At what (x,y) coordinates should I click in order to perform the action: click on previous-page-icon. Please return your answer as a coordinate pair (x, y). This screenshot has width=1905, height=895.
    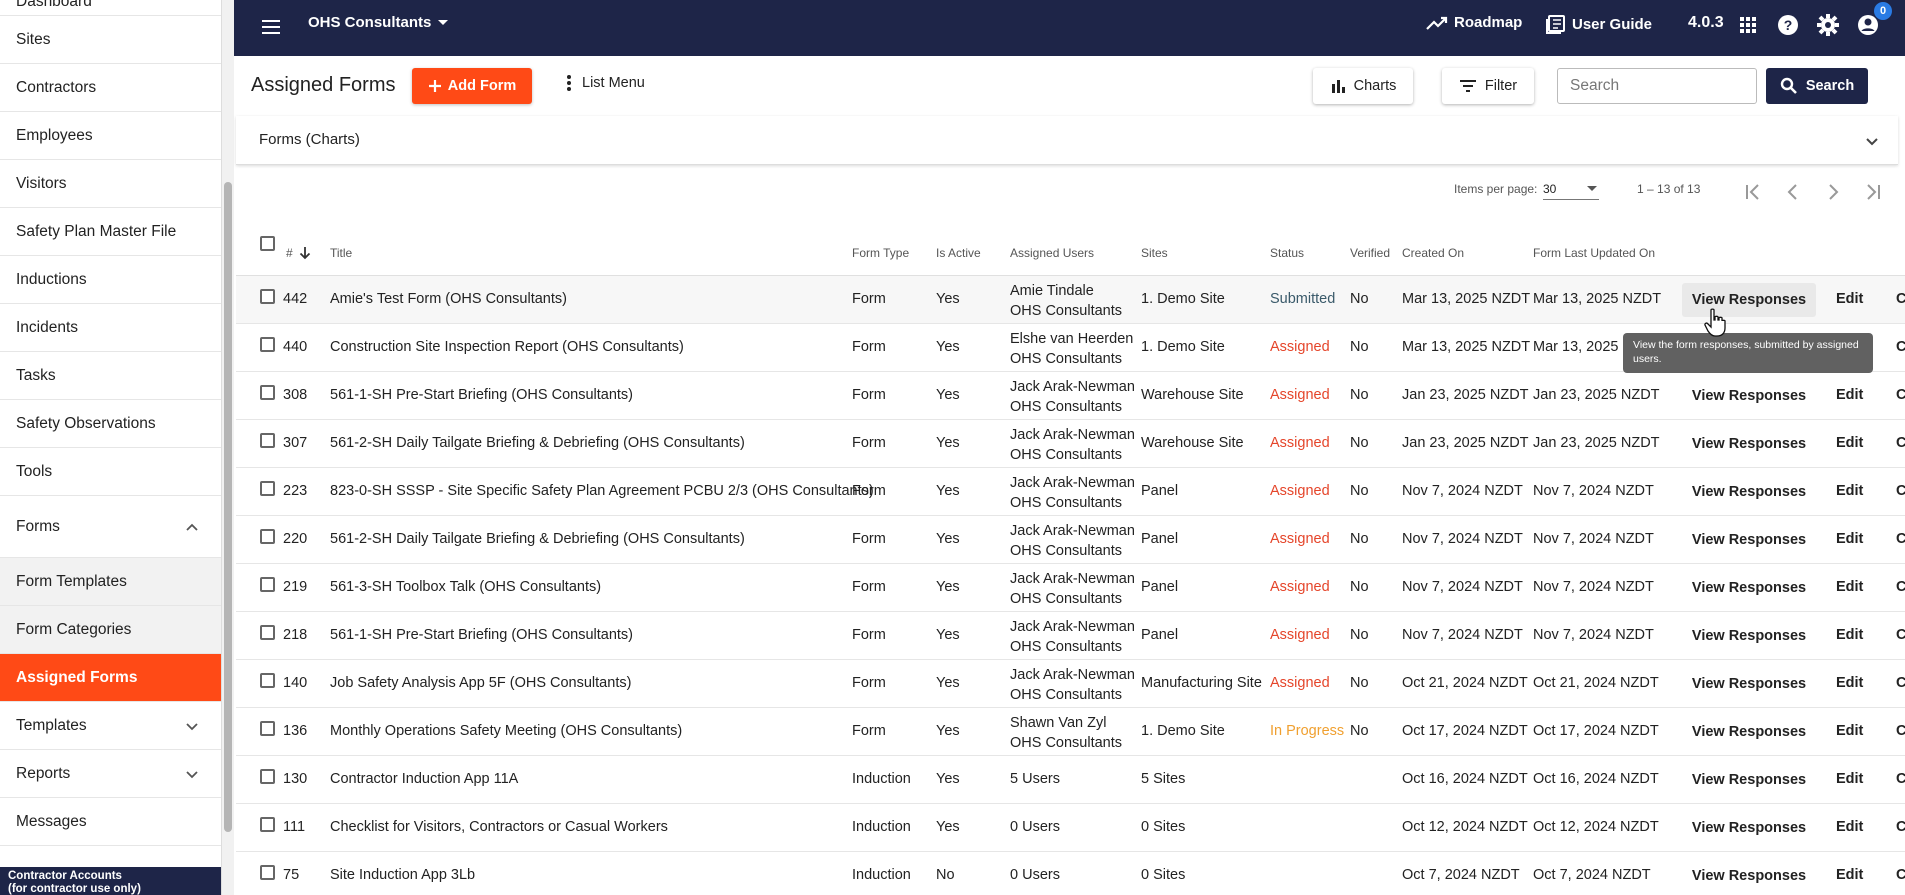
    Looking at the image, I should click on (1793, 192).